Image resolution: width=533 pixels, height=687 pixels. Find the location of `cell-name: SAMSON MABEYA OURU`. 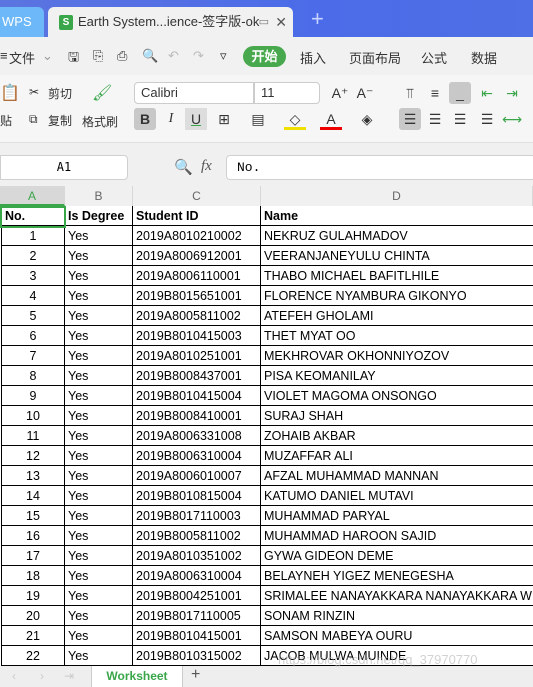

cell-name: SAMSON MABEYA OURU is located at coordinates (397, 636).